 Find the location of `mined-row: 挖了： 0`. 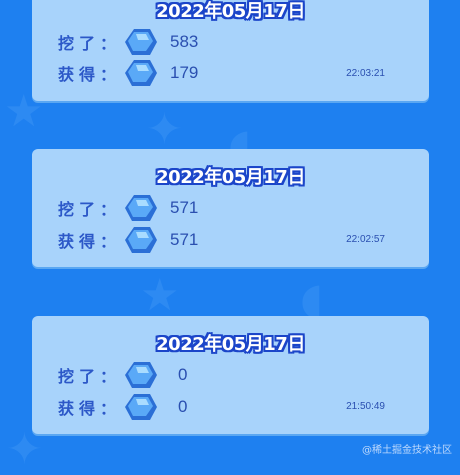

mined-row: 挖了： 0 is located at coordinates (122, 375).